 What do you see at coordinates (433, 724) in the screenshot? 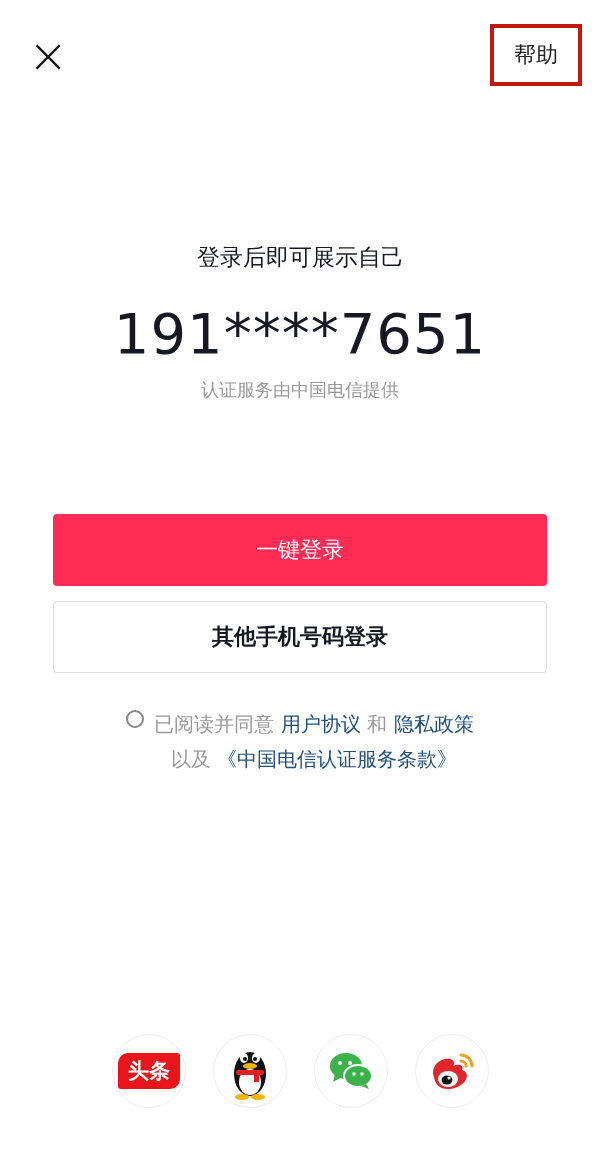
I see `agreement-link: 隐私政策` at bounding box center [433, 724].